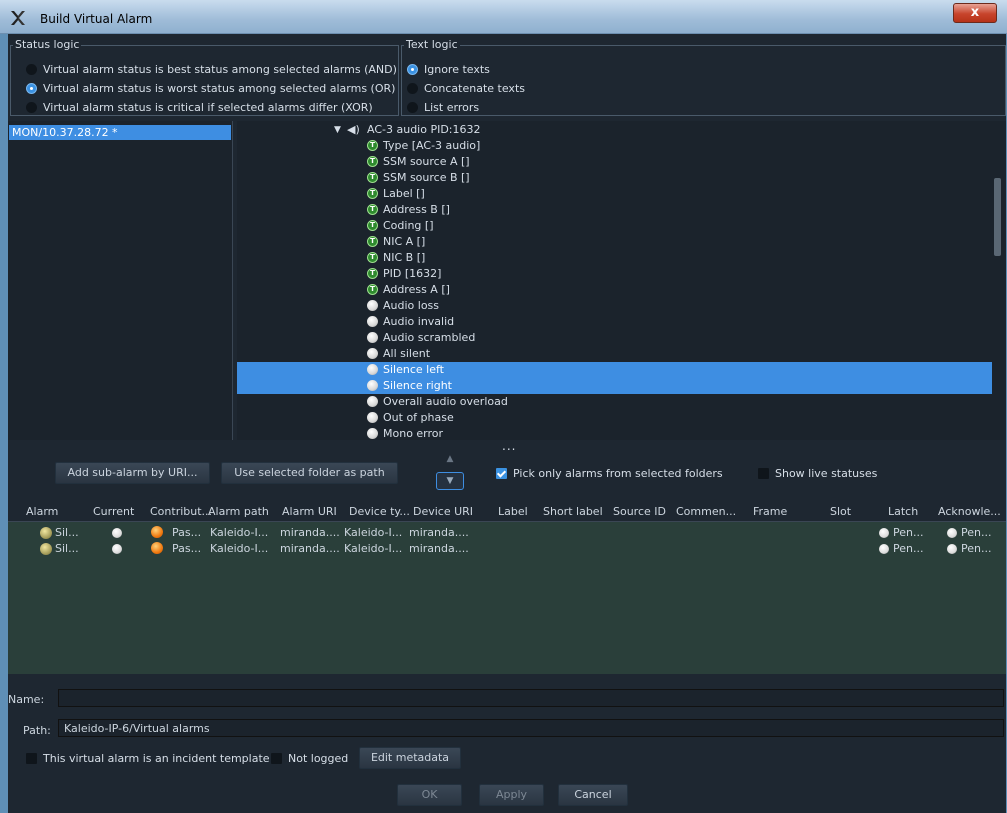  I want to click on tree-item: T NIC A [], so click(614, 242).